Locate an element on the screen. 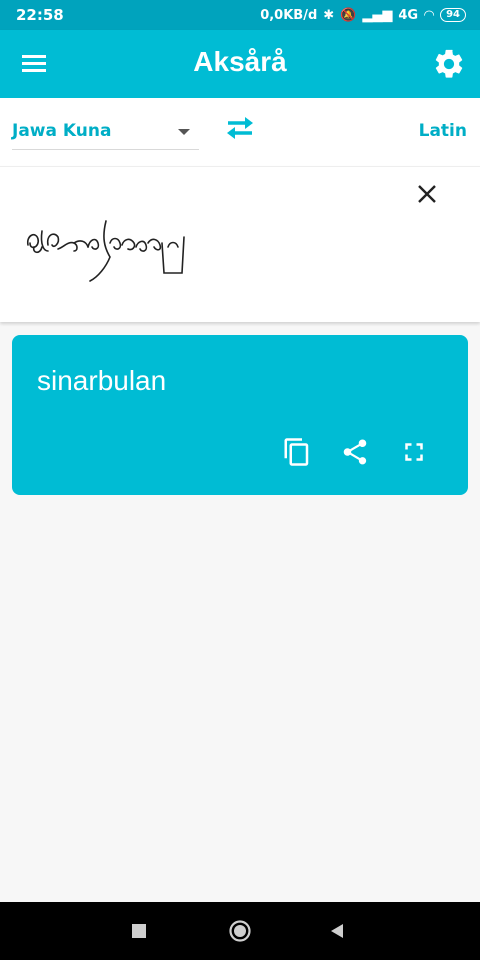 Image resolution: width=480 pixels, height=960 pixels. copy-icon is located at coordinates (296, 452).